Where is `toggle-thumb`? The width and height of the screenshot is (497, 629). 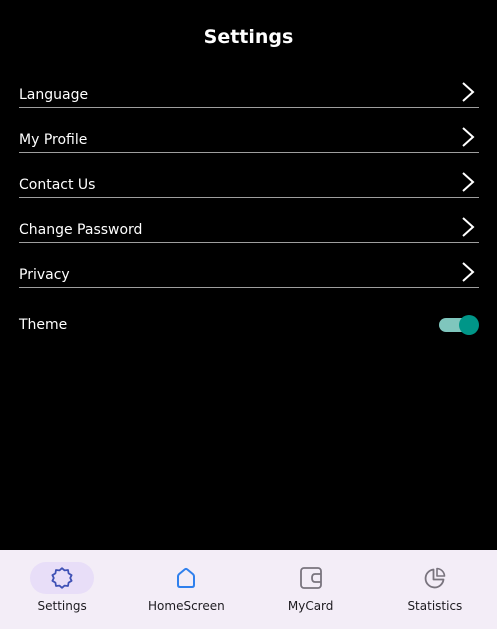 toggle-thumb is located at coordinates (469, 325).